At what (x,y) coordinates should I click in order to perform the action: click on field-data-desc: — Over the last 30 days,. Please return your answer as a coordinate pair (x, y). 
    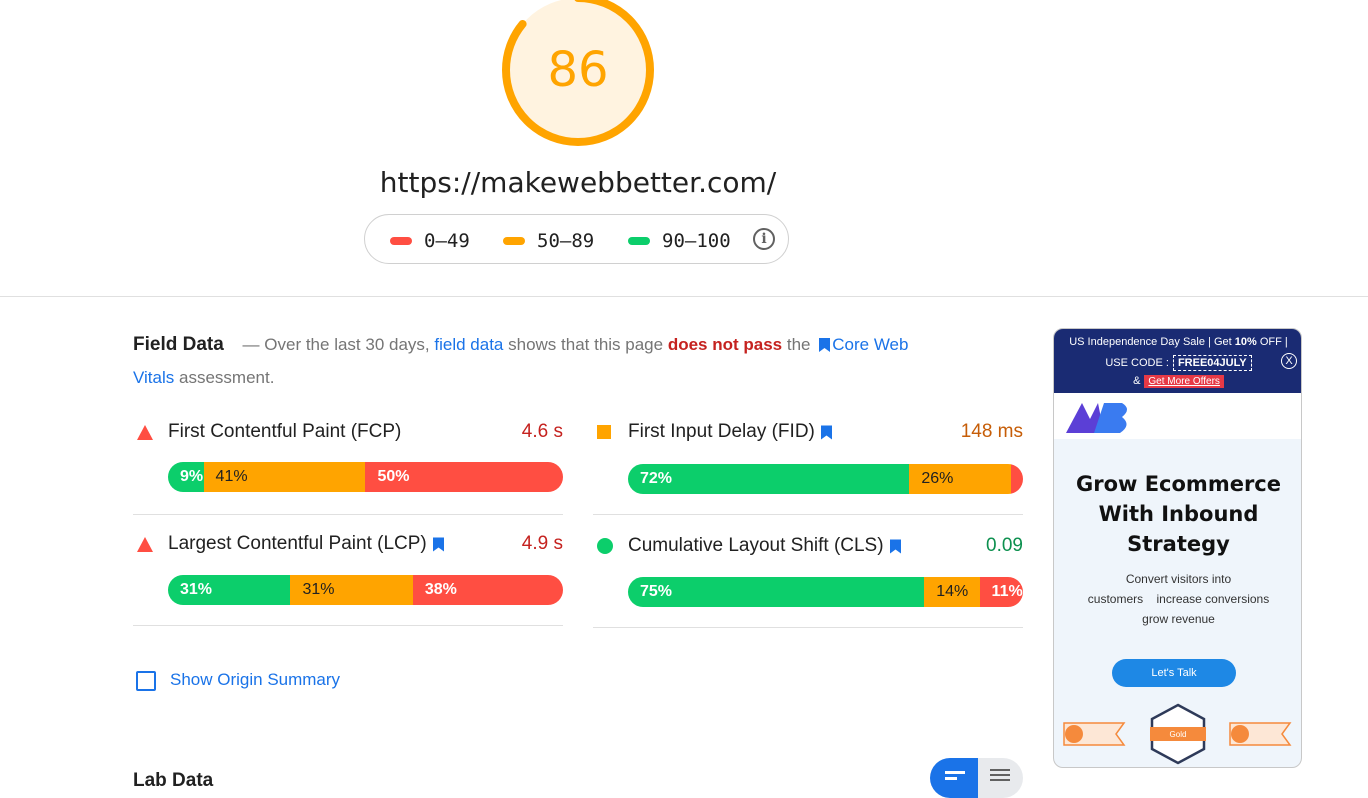
    Looking at the image, I should click on (336, 344).